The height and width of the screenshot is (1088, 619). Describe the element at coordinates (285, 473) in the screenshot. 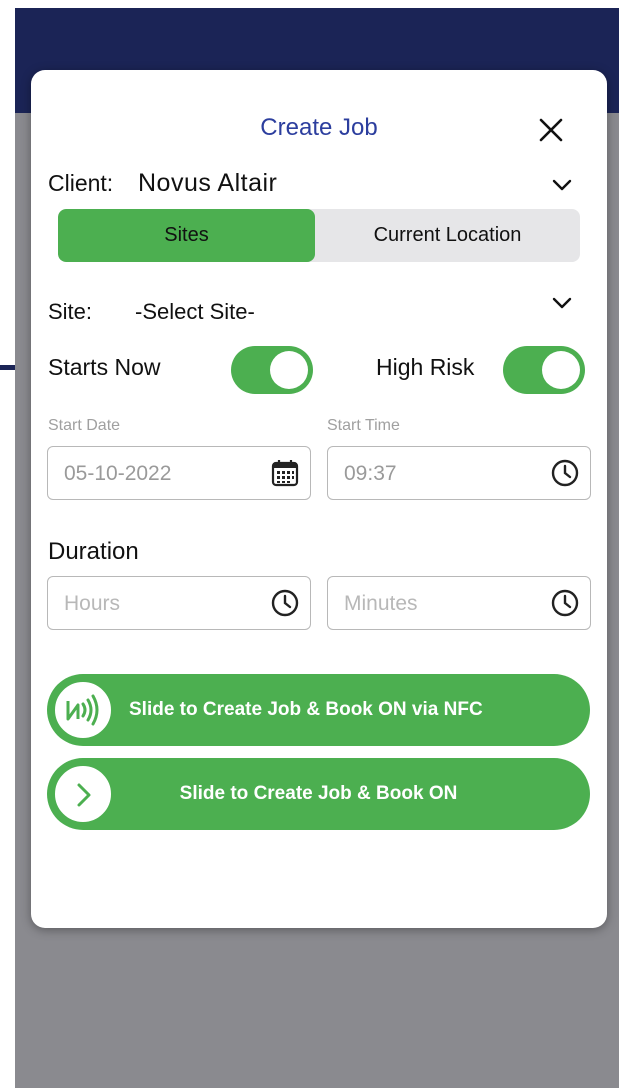

I see `calendar-icon` at that location.